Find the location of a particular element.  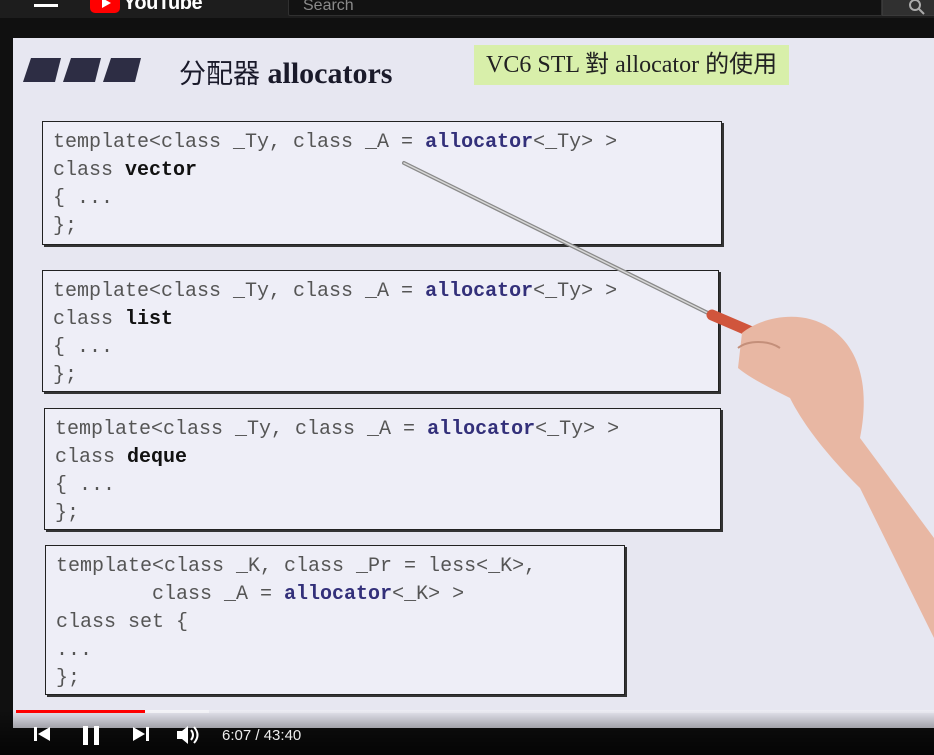

current-time: 6:07 is located at coordinates (237, 735).